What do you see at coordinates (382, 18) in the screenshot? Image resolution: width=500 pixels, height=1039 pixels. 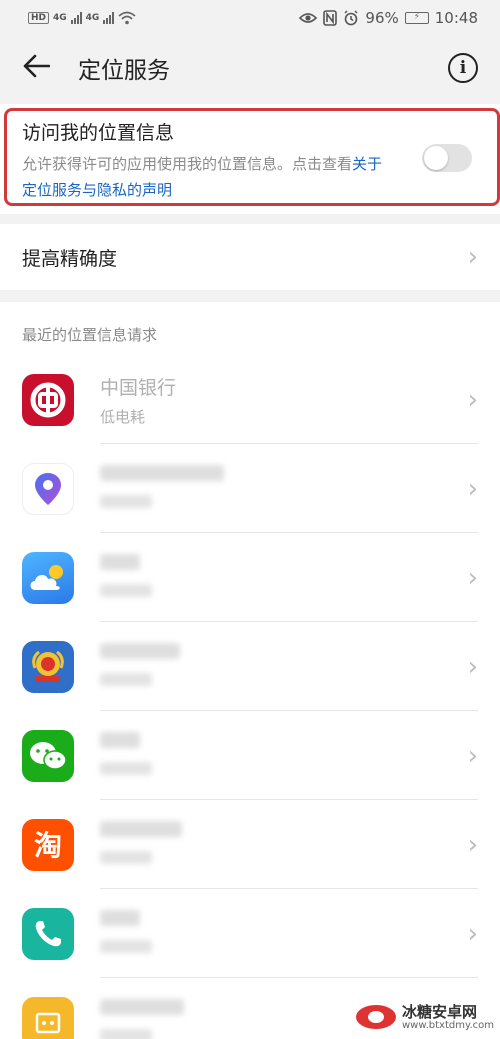 I see `battery-percent: 96%` at bounding box center [382, 18].